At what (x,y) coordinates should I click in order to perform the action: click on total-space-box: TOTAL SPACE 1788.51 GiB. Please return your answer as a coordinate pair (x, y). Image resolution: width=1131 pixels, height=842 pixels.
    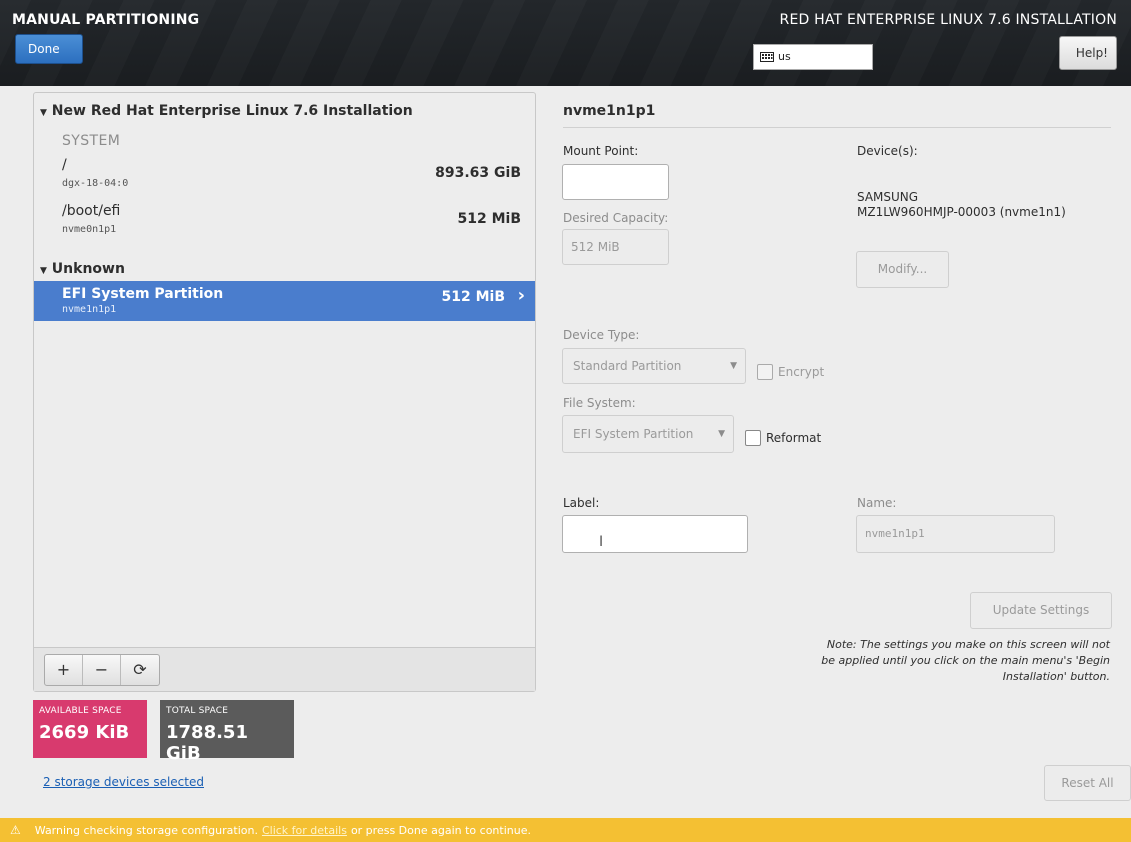
    Looking at the image, I should click on (227, 732).